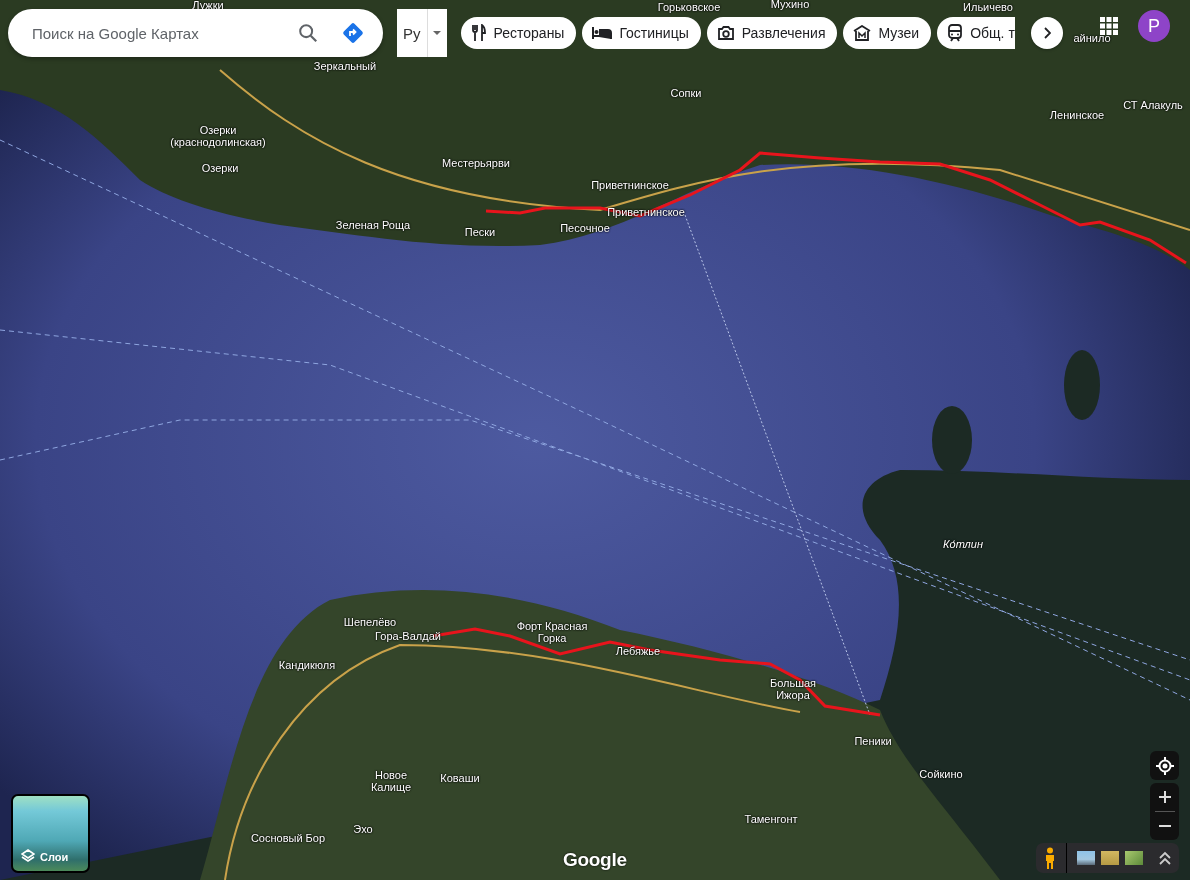  What do you see at coordinates (1164, 826) in the screenshot?
I see `minus-icon` at bounding box center [1164, 826].